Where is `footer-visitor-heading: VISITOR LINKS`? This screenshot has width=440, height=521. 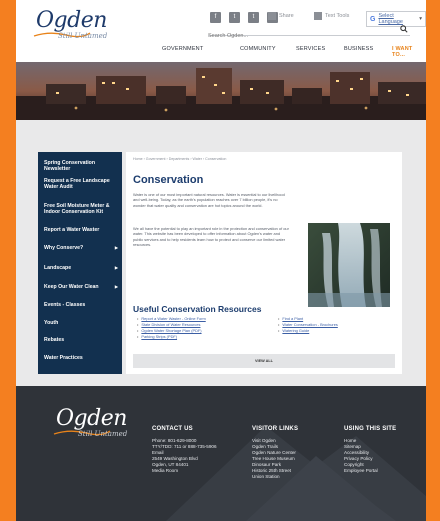
footer-visitor-heading: VISITOR LINKS is located at coordinates (275, 429).